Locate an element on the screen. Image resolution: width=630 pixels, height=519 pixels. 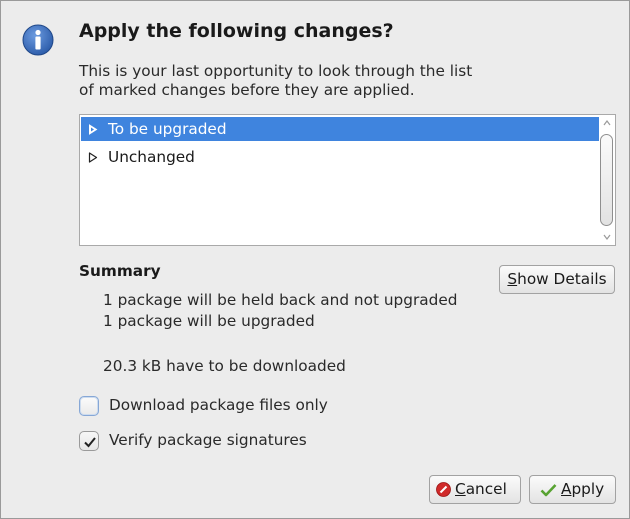
cancel-label: ancel is located at coordinates (486, 489).